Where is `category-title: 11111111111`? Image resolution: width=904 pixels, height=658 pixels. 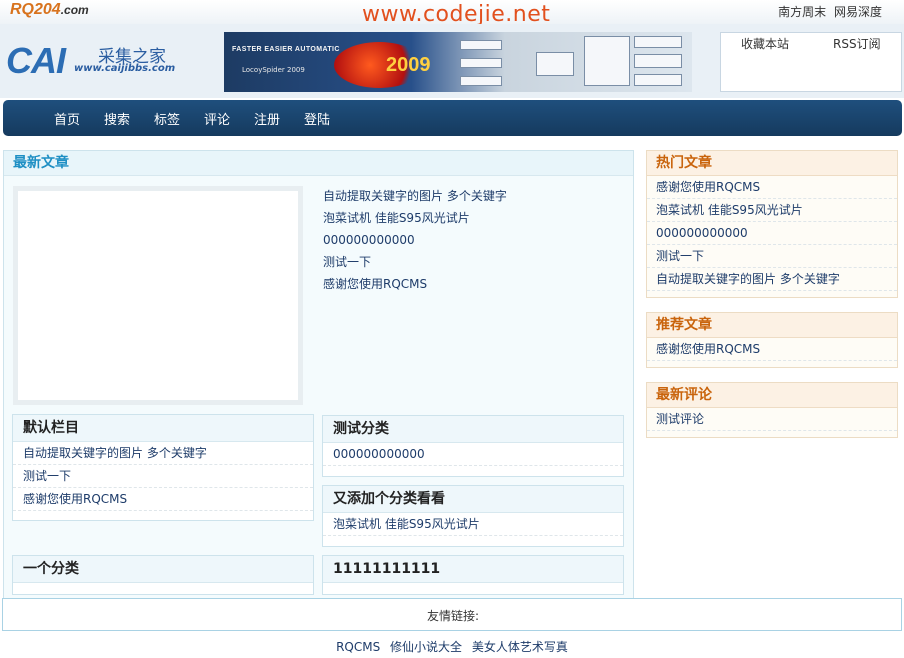
category-title: 11111111111 is located at coordinates (473, 569).